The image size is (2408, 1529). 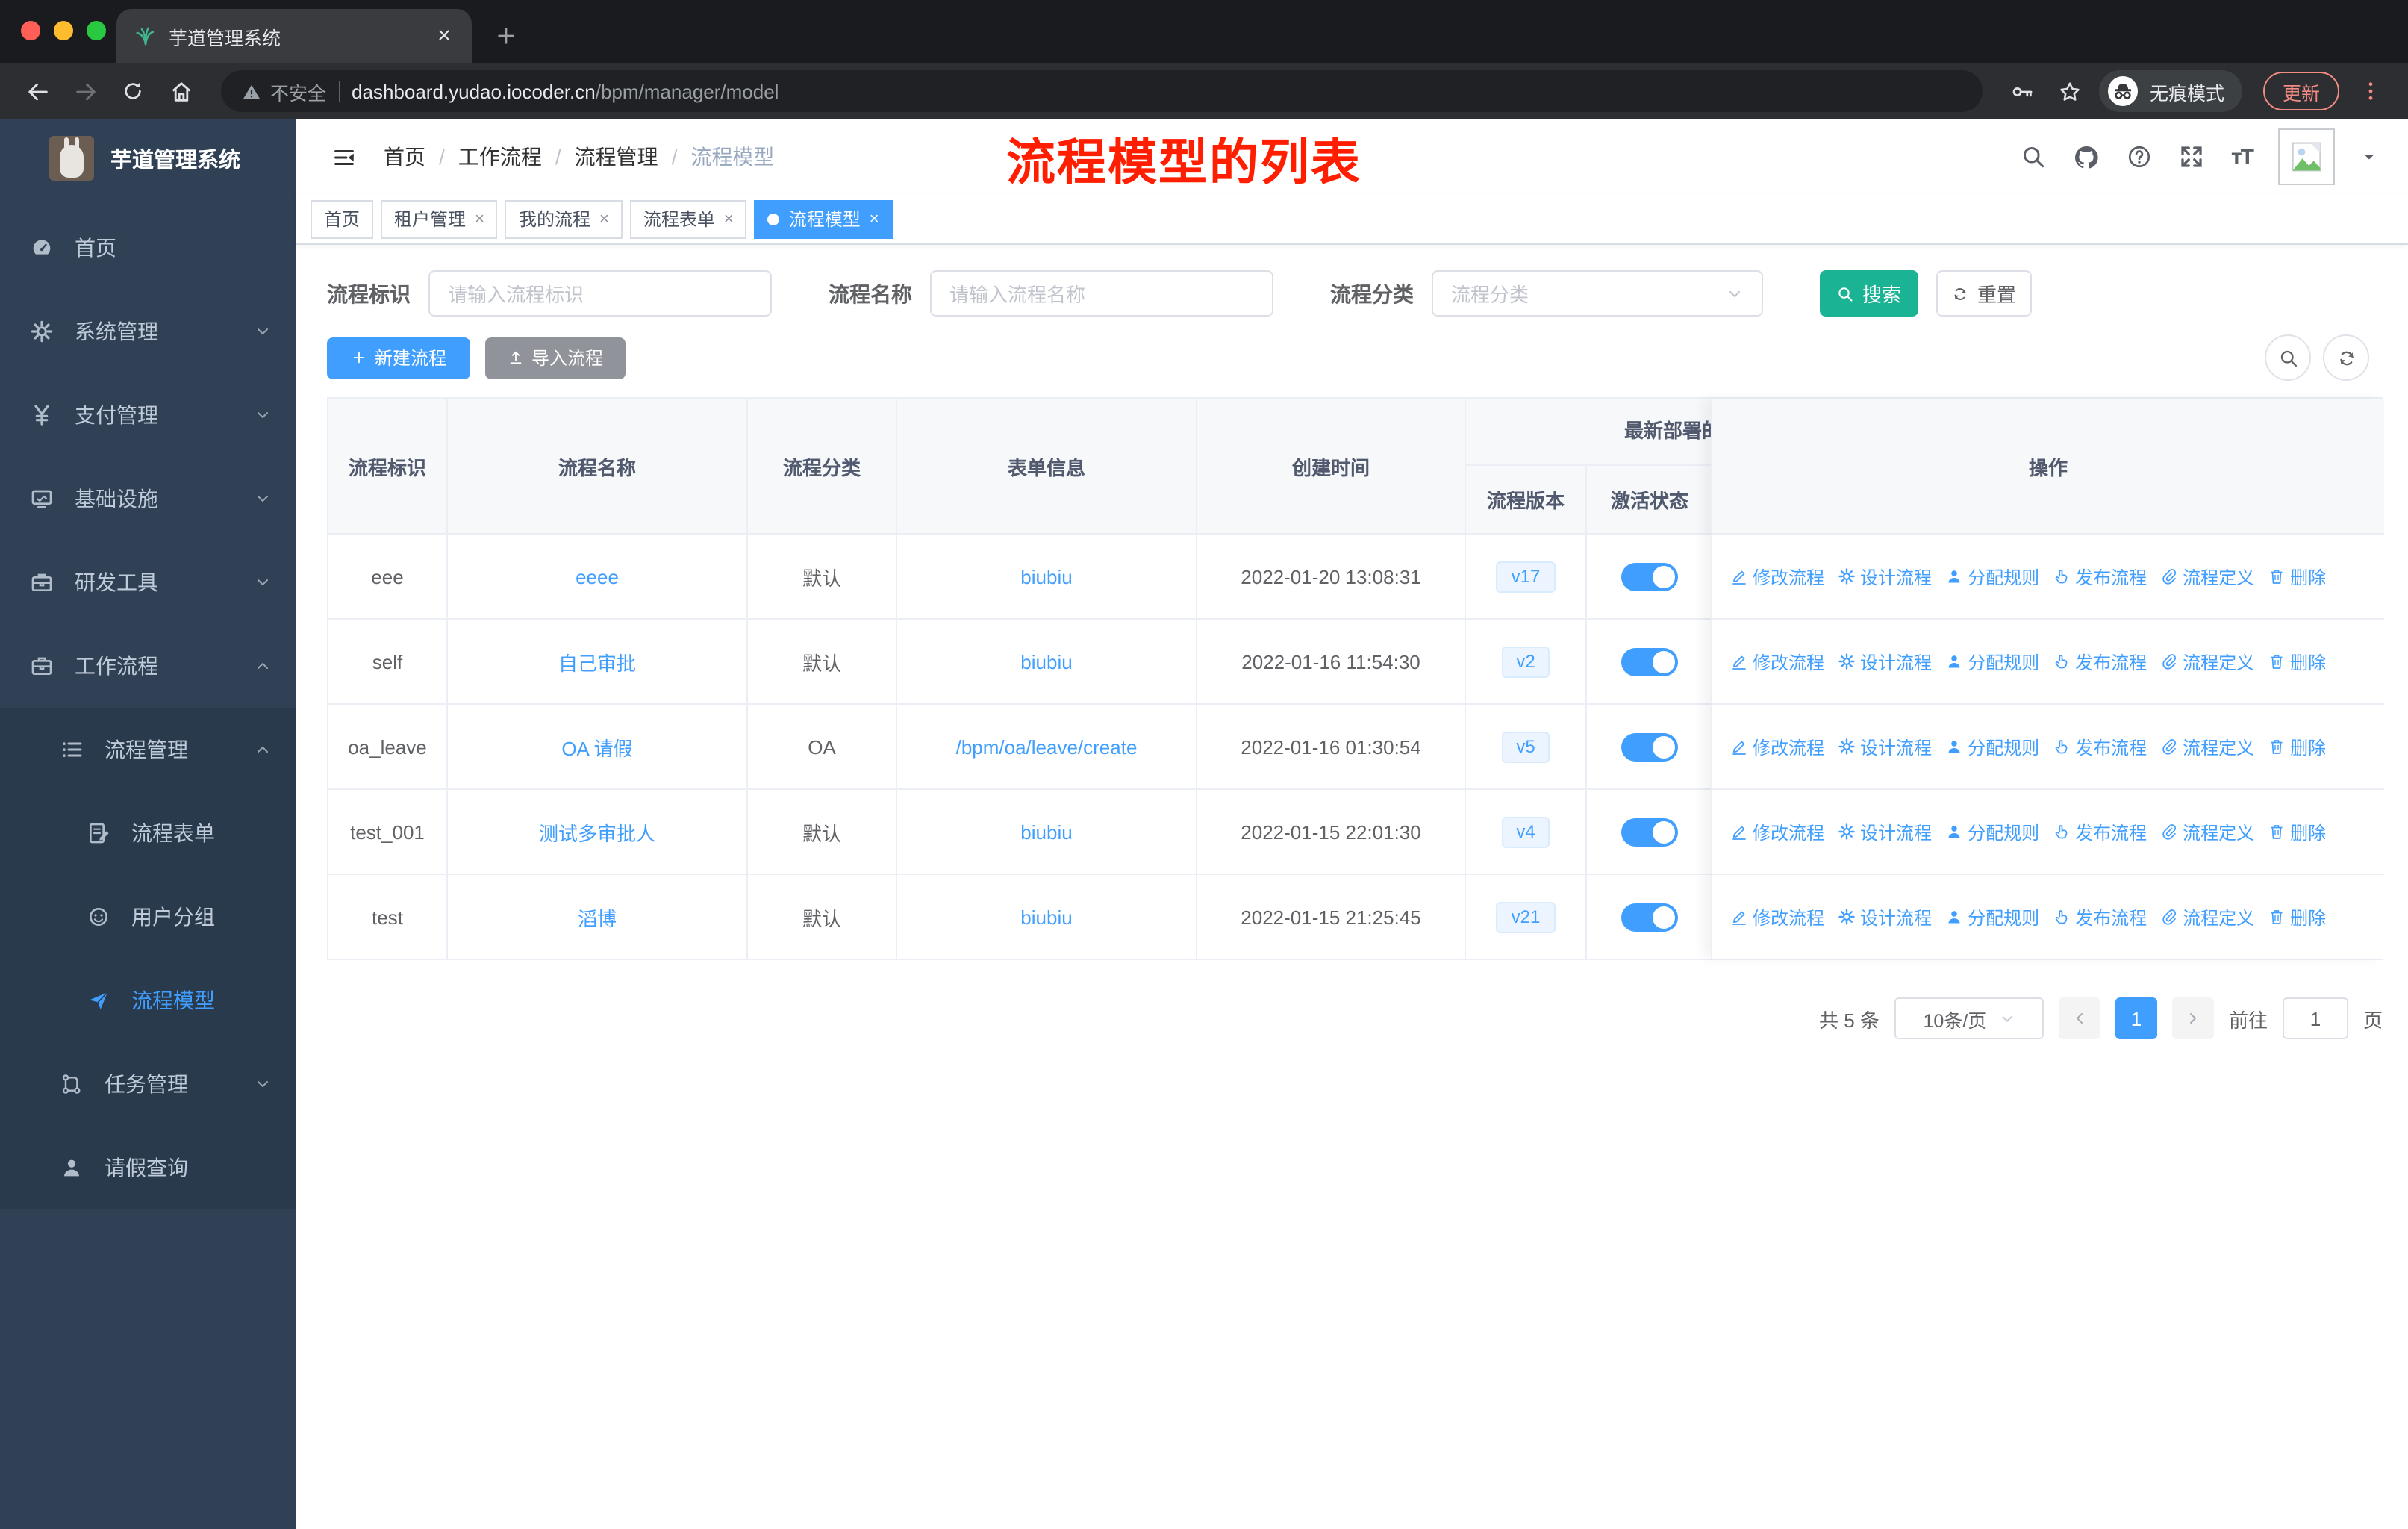 I want to click on tag-租户管理: 租户管理 ×, so click(x=439, y=219).